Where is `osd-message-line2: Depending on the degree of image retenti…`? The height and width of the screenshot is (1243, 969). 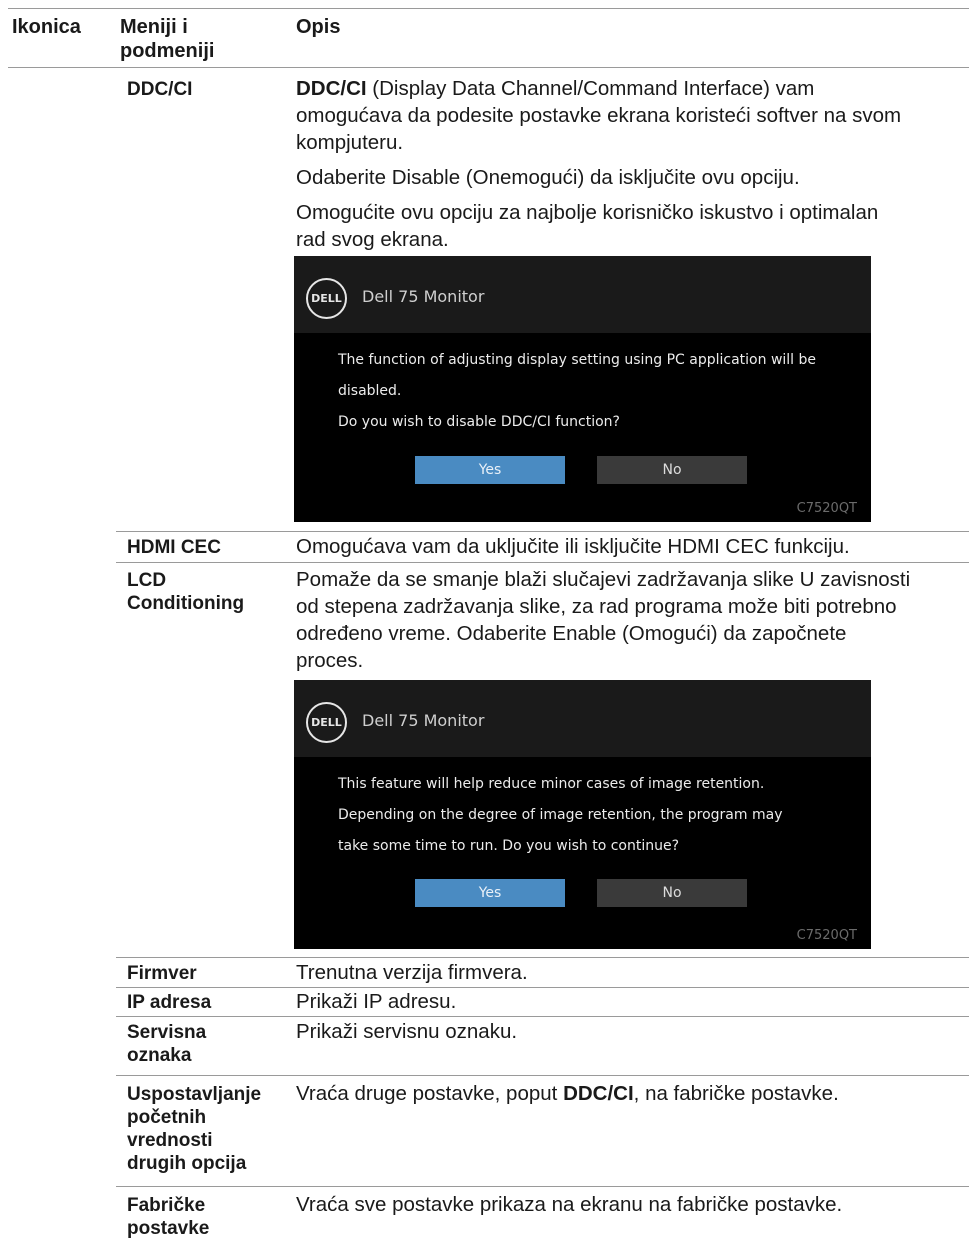
osd-message-line2: Depending on the degree of image retenti… is located at coordinates (560, 815).